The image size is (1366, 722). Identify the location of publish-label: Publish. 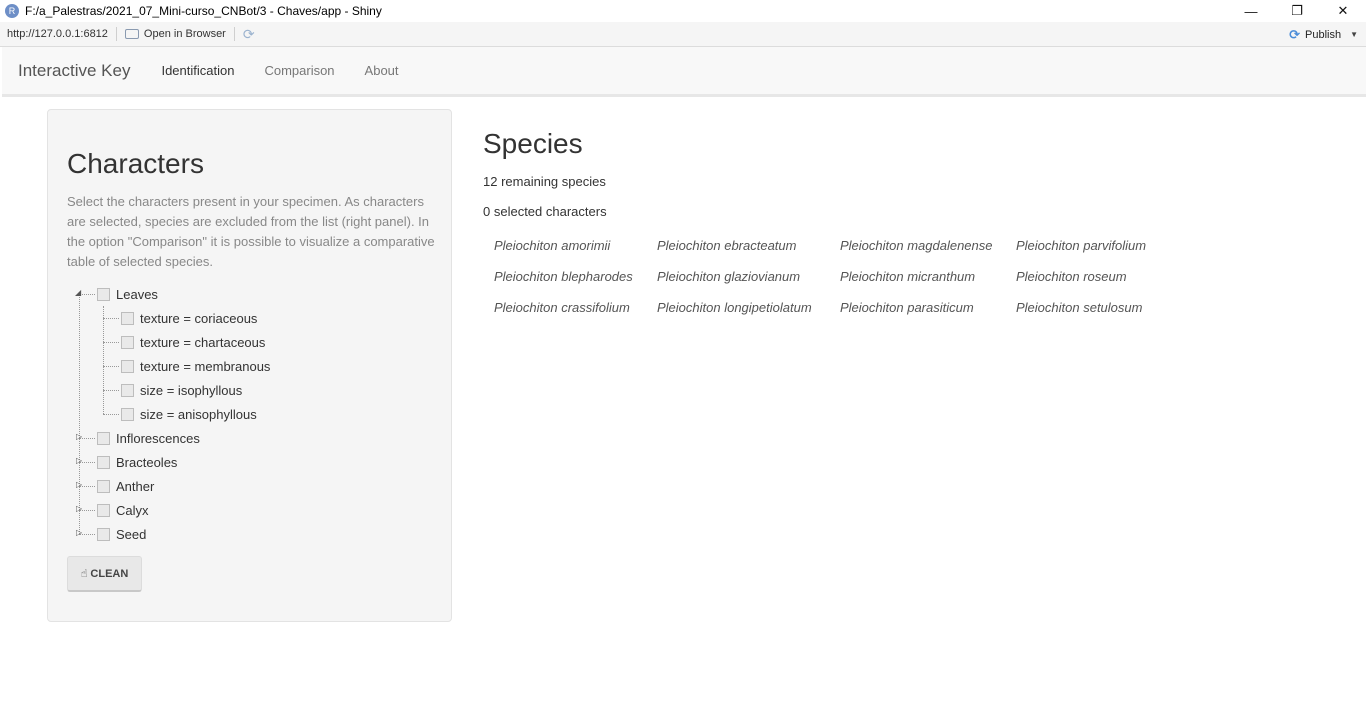
(1323, 34).